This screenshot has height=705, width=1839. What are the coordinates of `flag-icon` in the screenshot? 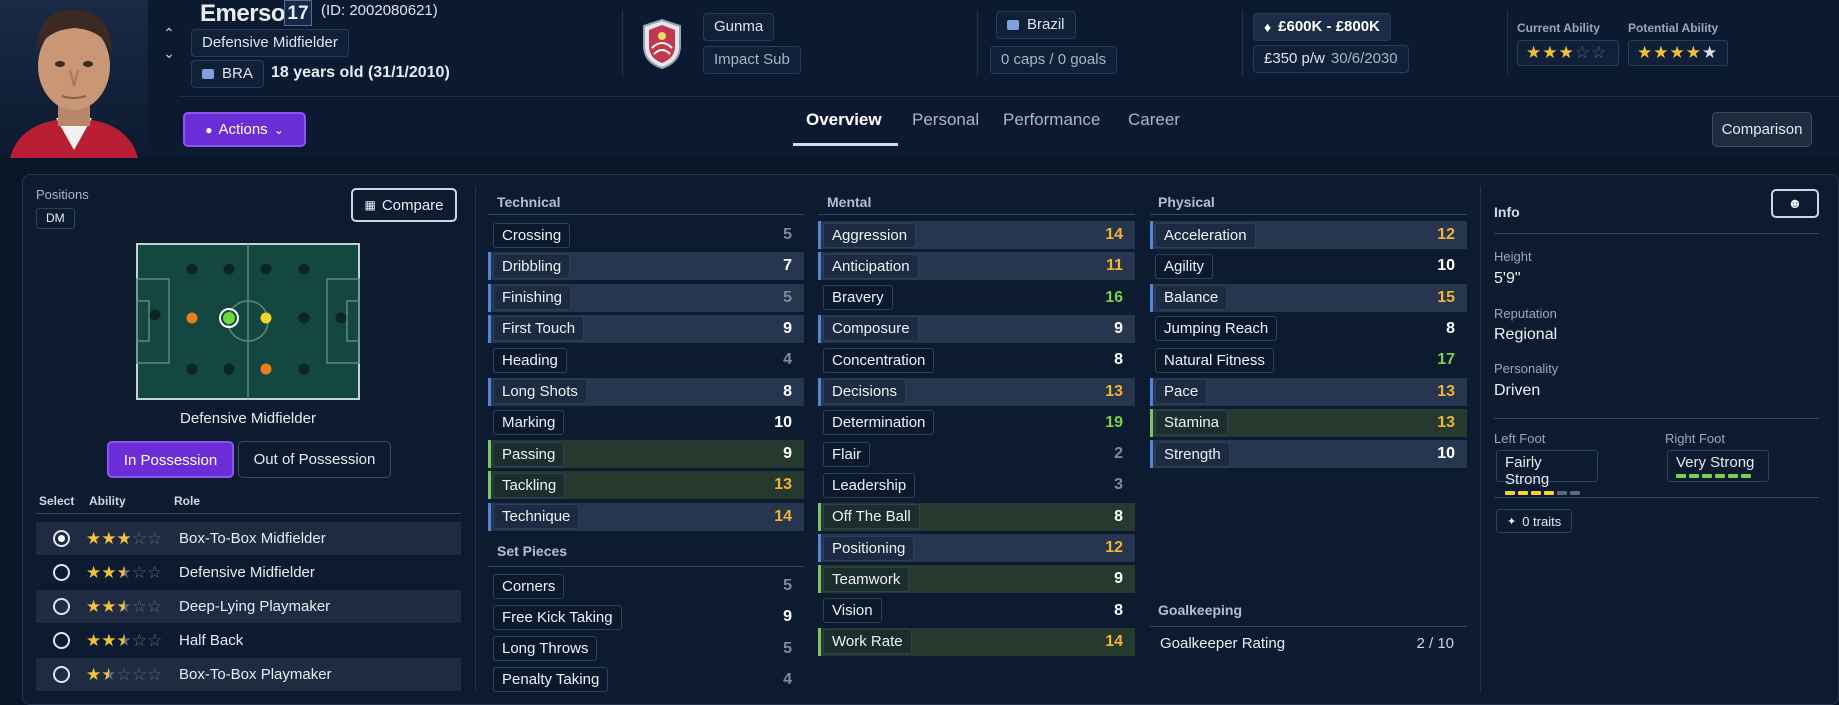 It's located at (208, 74).